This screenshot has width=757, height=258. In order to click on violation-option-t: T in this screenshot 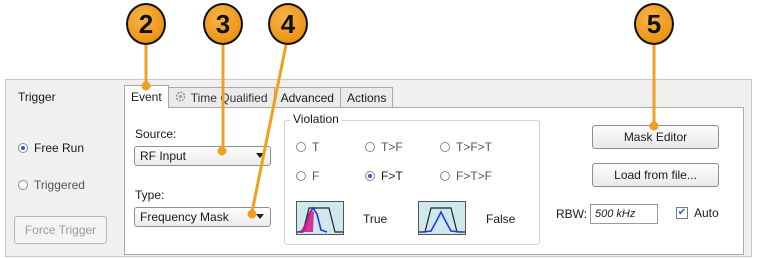, I will do `click(307, 147)`.